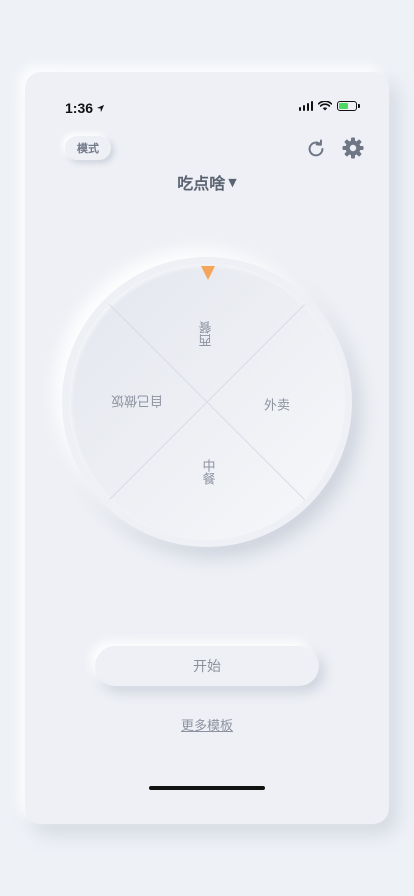 This screenshot has width=414, height=896. What do you see at coordinates (207, 334) in the screenshot?
I see `wheel-slice-western: 西餐` at bounding box center [207, 334].